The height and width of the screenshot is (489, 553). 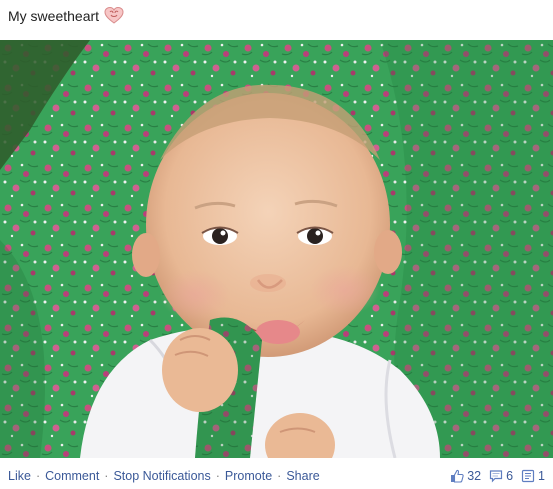 I want to click on like-link: Like, so click(x=19, y=476).